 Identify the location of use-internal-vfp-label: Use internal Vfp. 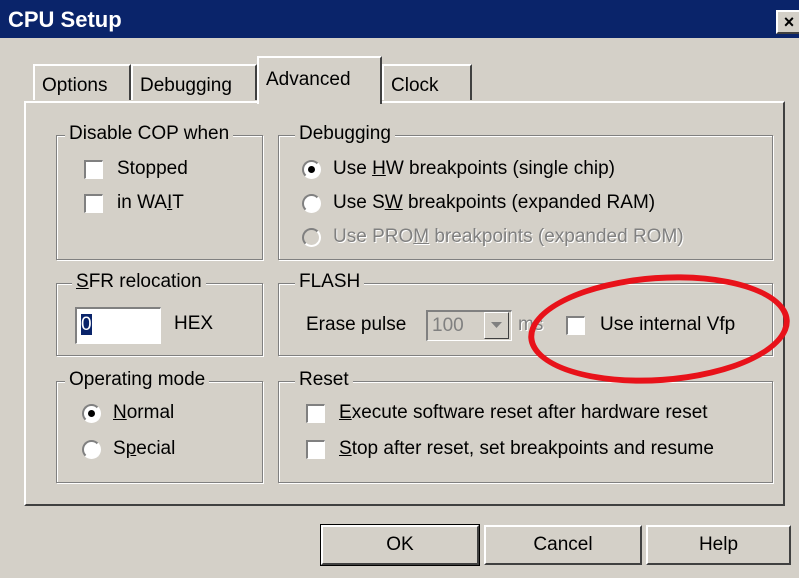
(668, 324).